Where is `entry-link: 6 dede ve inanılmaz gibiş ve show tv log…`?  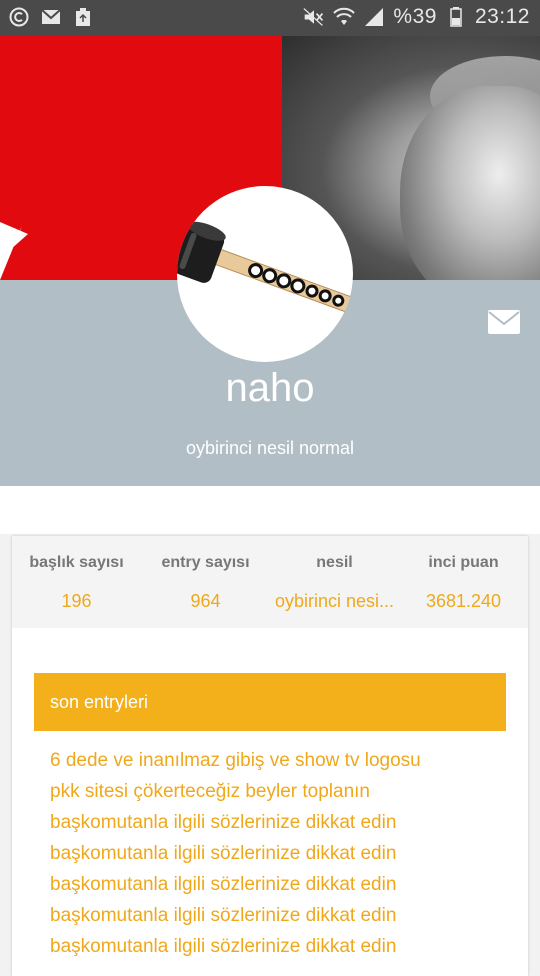
entry-link: 6 dede ve inanılmaz gibiş ve show tv log… is located at coordinates (280, 760).